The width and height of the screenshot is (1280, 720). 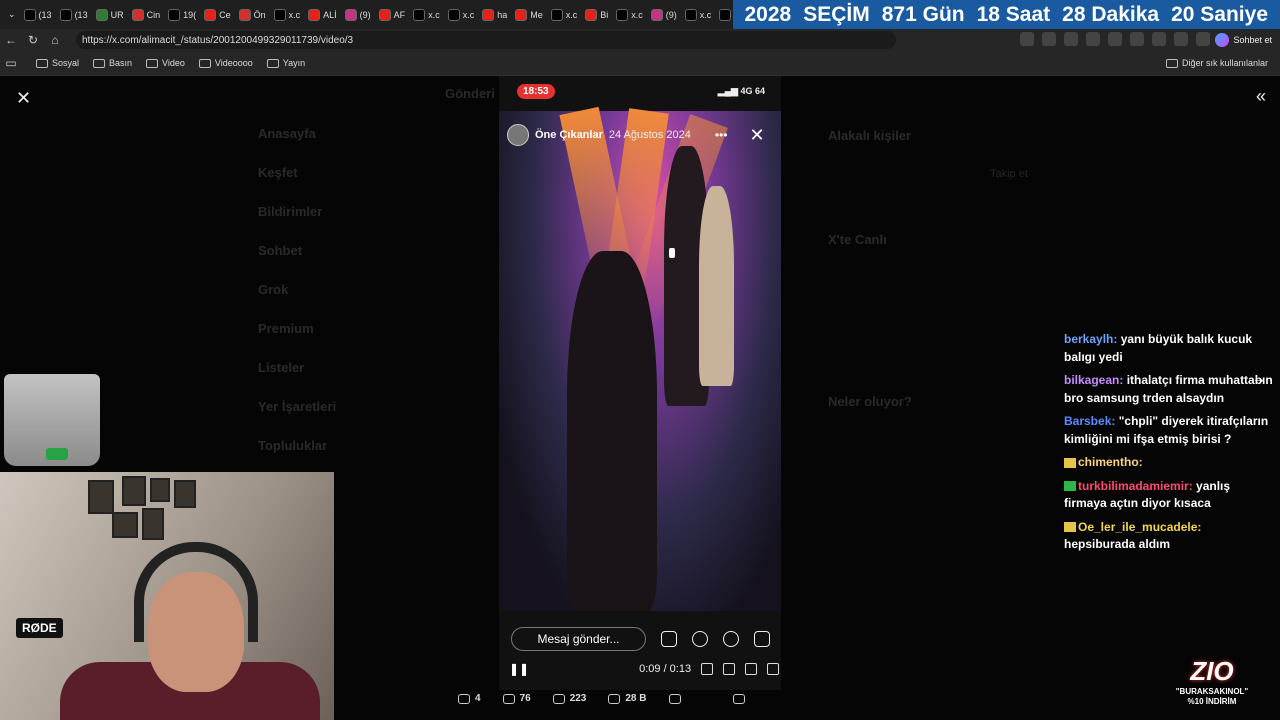 I want to click on browser-tab: AF, so click(x=392, y=14).